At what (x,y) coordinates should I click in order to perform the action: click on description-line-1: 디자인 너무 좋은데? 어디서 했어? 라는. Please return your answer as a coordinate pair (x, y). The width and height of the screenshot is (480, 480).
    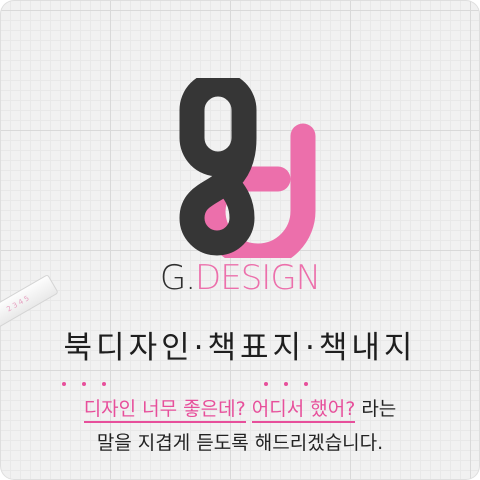
    Looking at the image, I should click on (240, 408).